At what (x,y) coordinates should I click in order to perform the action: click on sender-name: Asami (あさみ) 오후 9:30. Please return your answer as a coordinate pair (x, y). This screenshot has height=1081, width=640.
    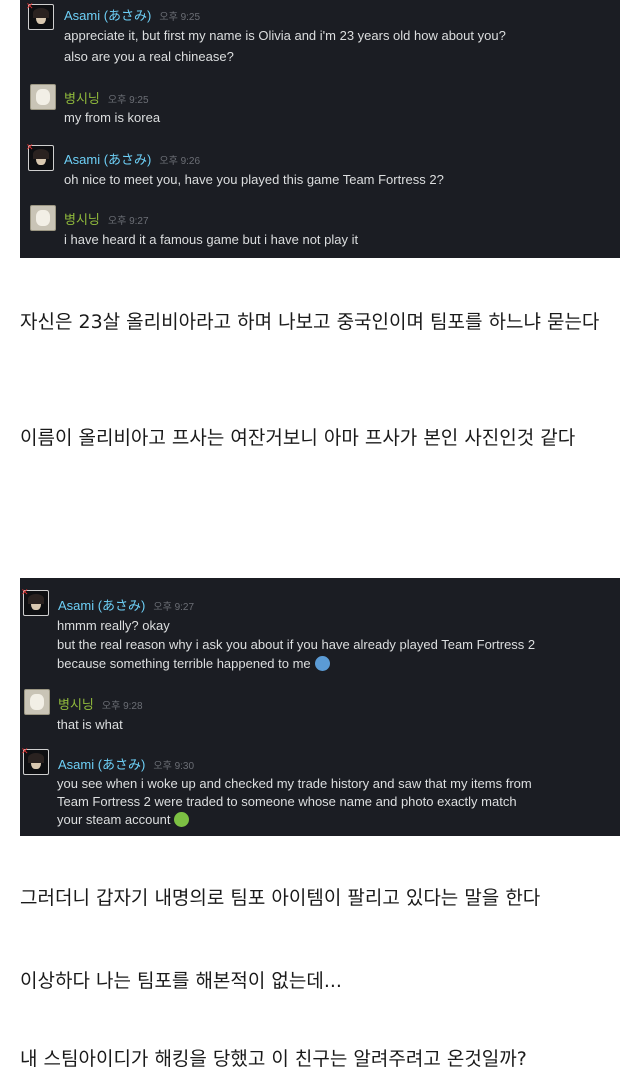
    Looking at the image, I should click on (126, 764).